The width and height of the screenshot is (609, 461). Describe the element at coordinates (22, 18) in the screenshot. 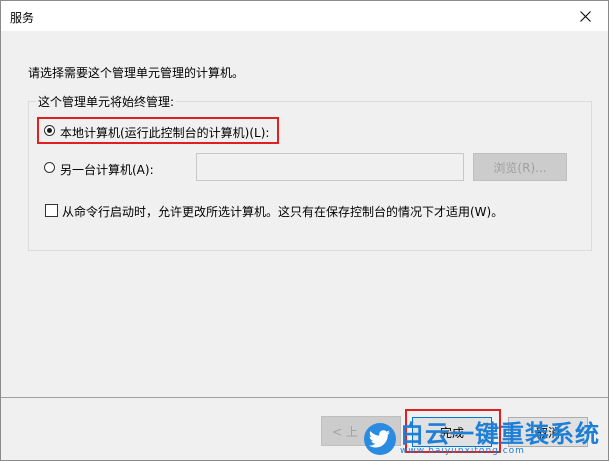

I see `window-title: 服务` at that location.